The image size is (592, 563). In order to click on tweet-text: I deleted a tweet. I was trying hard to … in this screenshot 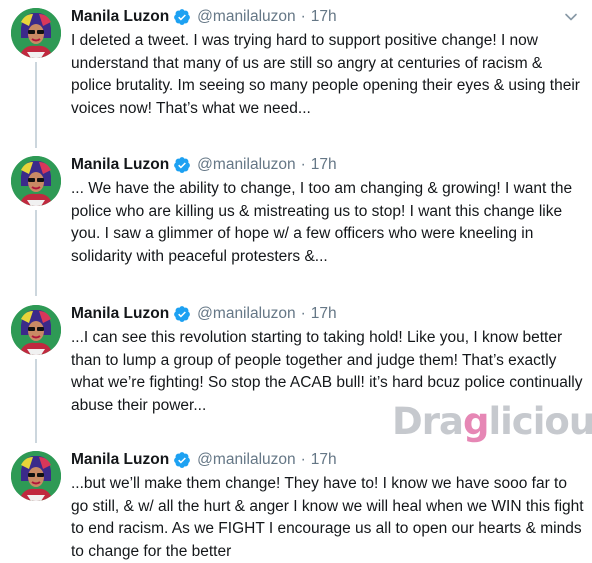, I will do `click(325, 74)`.